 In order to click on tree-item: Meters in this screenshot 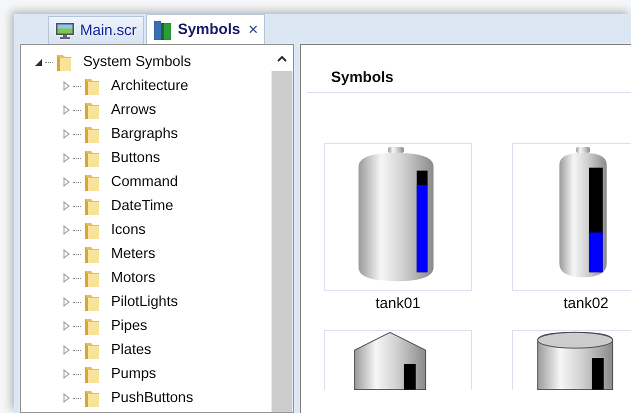, I will do `click(133, 254)`.